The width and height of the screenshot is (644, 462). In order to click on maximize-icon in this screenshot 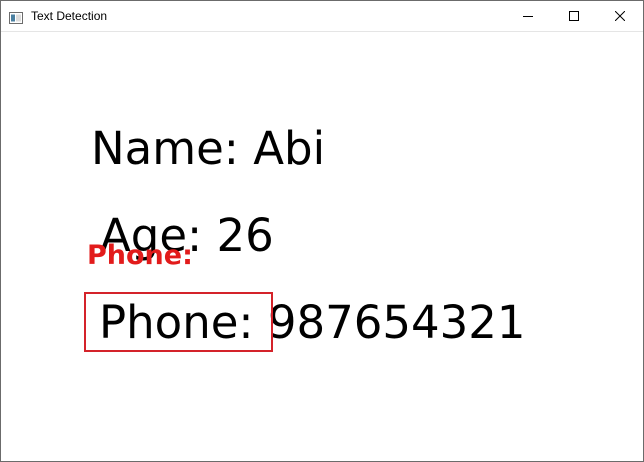, I will do `click(574, 16)`.